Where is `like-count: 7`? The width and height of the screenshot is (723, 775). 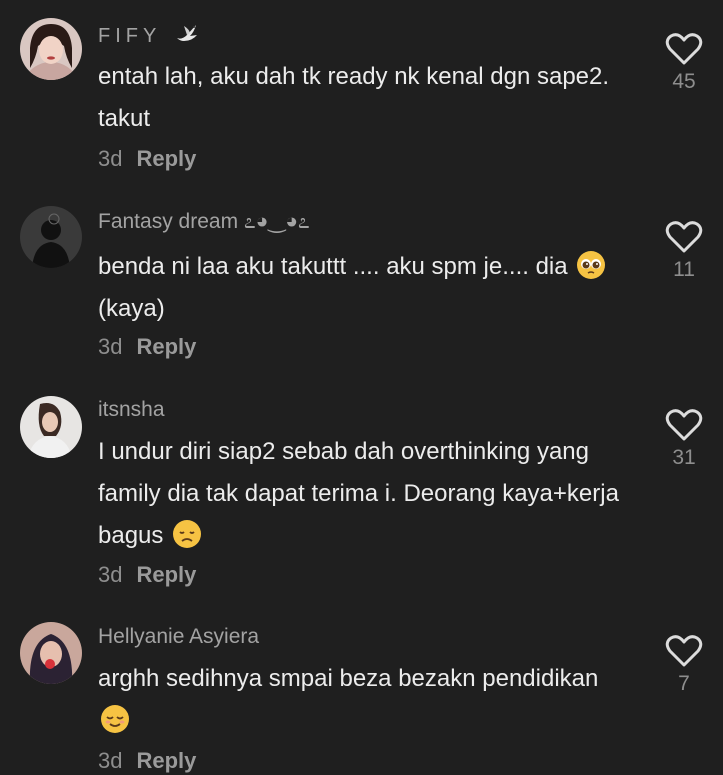
like-count: 7 is located at coordinates (684, 683).